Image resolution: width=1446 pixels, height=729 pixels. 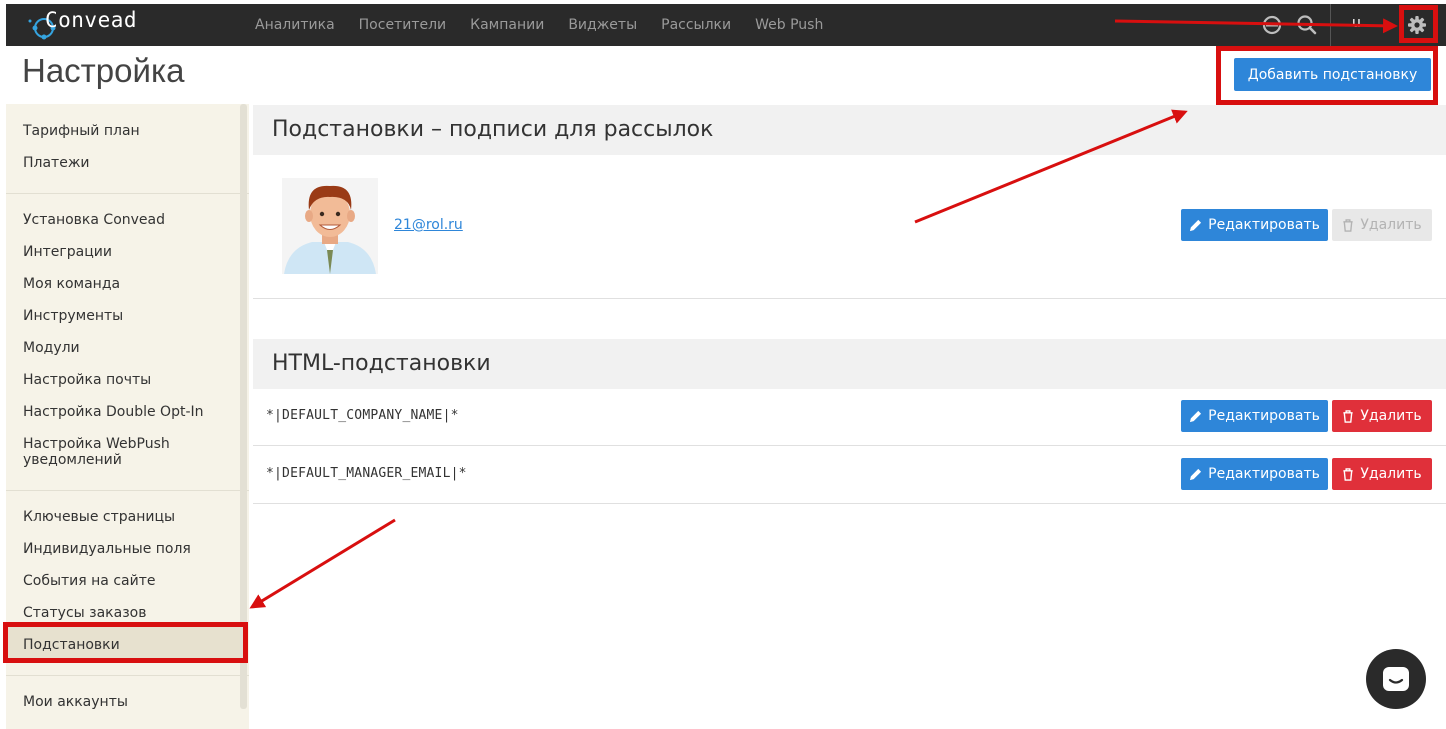 I want to click on chat-icon, so click(x=1396, y=679).